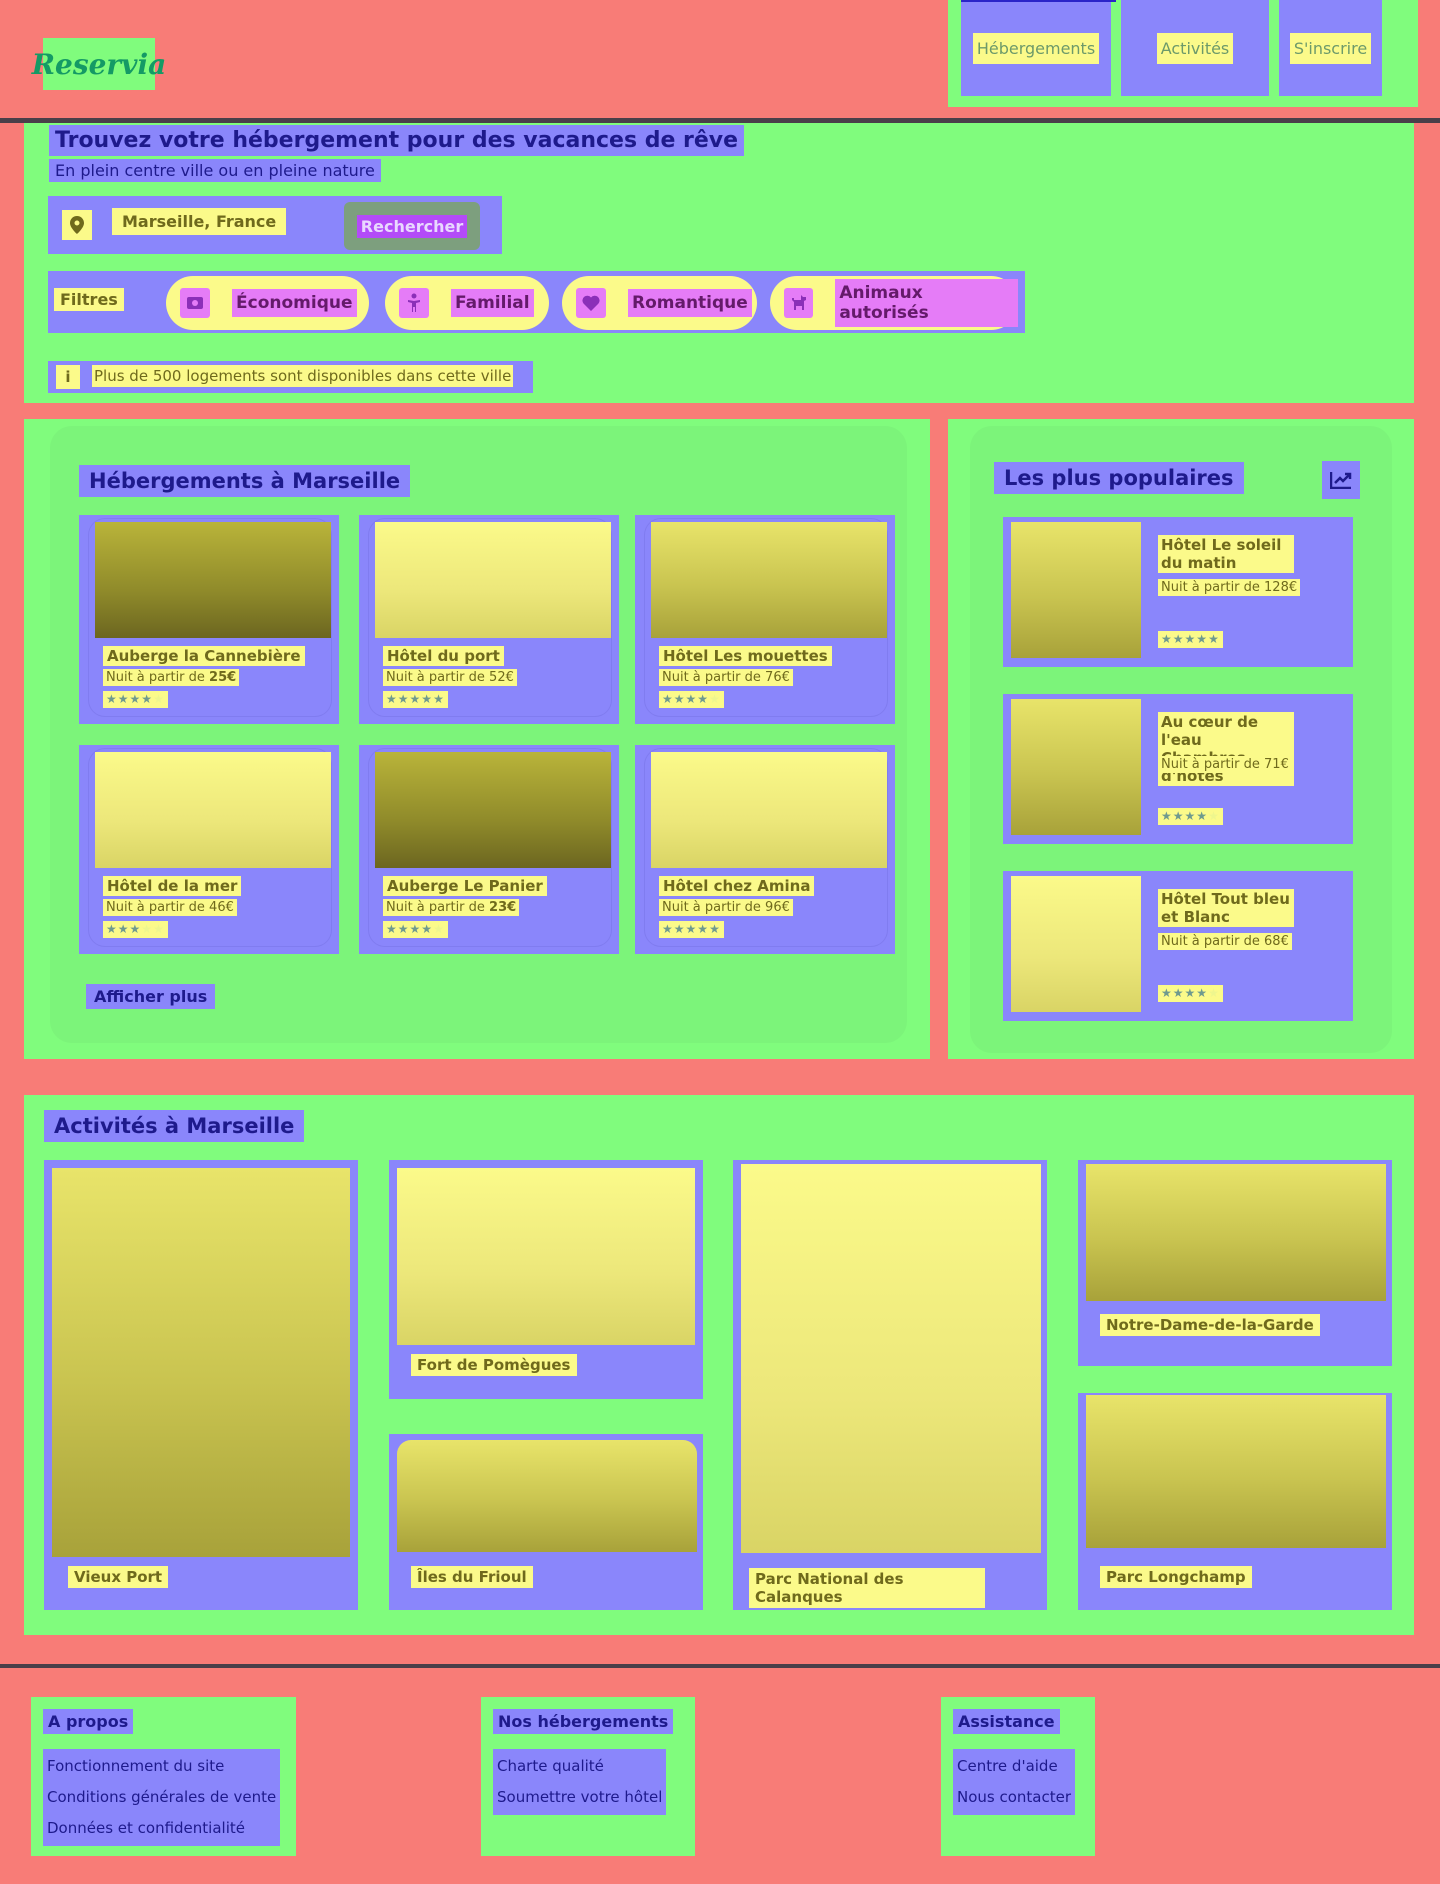 This screenshot has height=1884, width=1440. Describe the element at coordinates (161, 1766) in the screenshot. I see `footer-link: Fonctionnement du site` at that location.